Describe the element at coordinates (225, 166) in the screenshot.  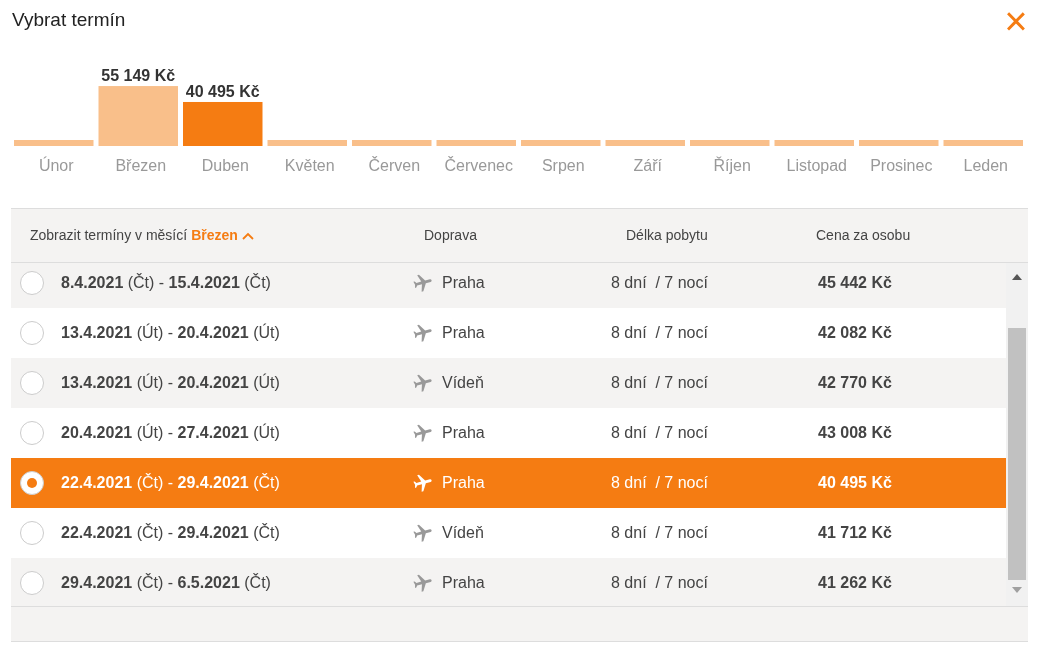
I see `month-label: Duben` at that location.